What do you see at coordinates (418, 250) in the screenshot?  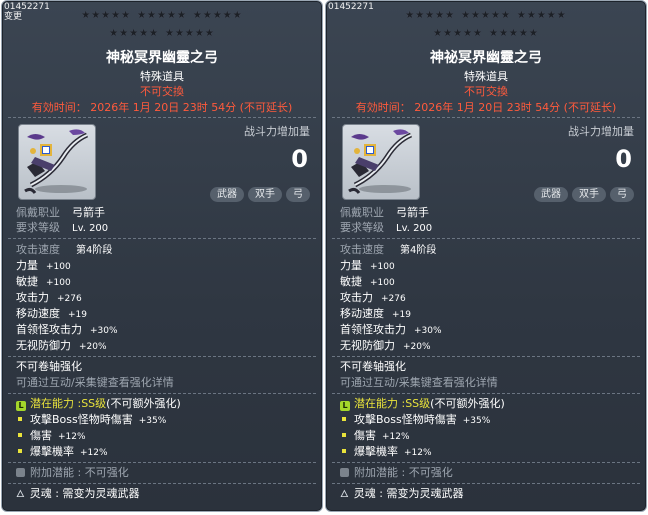 I see `attack-speed-value: 第4阶段` at bounding box center [418, 250].